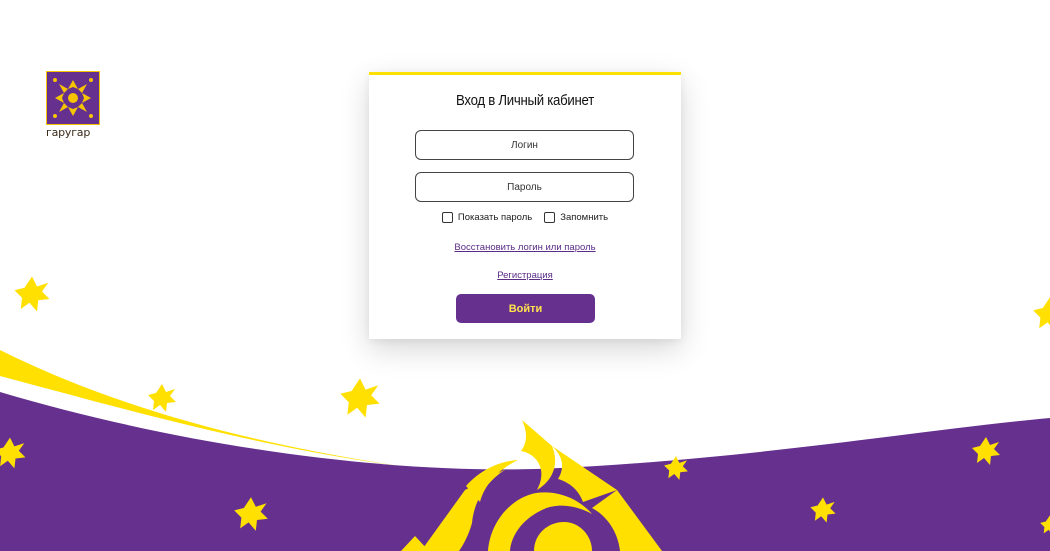 This screenshot has width=1050, height=551. I want to click on brand-logo: гаругар, so click(73, 108).